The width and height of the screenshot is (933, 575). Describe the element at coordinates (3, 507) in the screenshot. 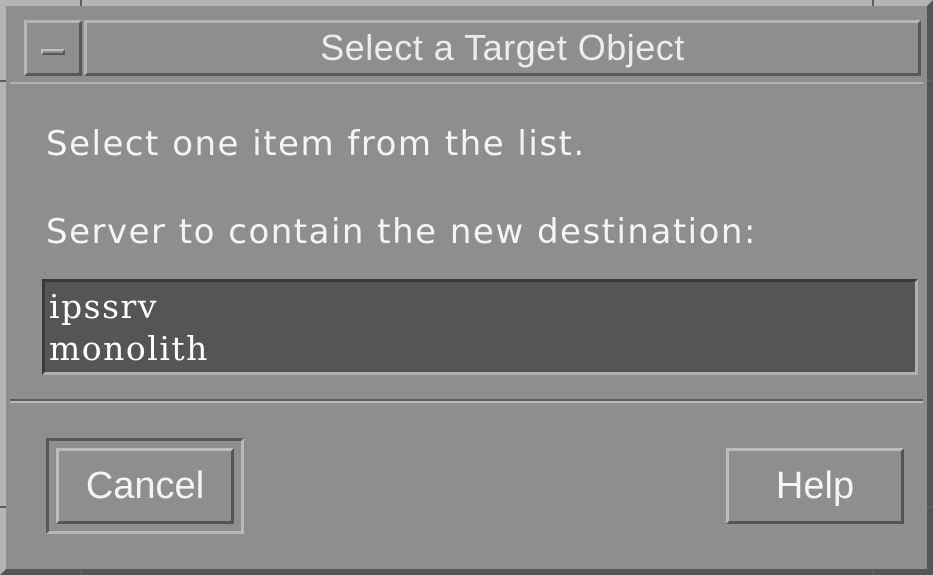

I see `resize-handle-left-bottom` at that location.